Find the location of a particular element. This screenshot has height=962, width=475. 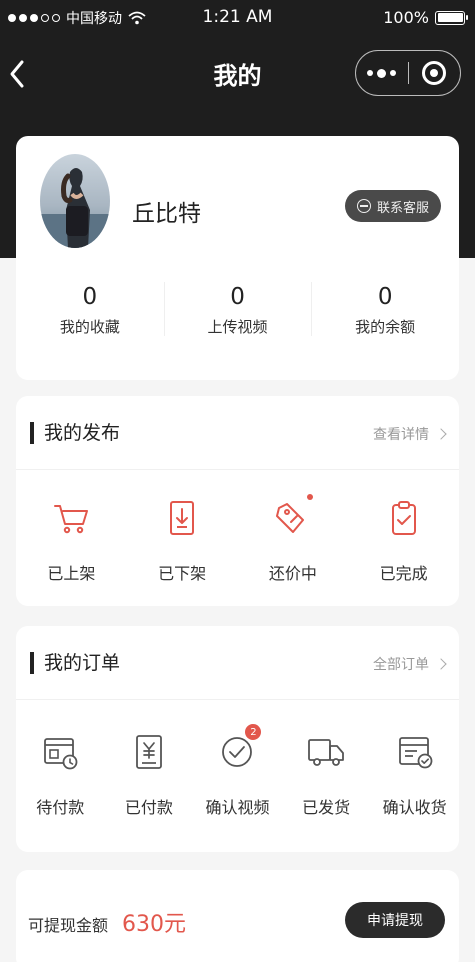

more-dots-icon is located at coordinates (382, 73).